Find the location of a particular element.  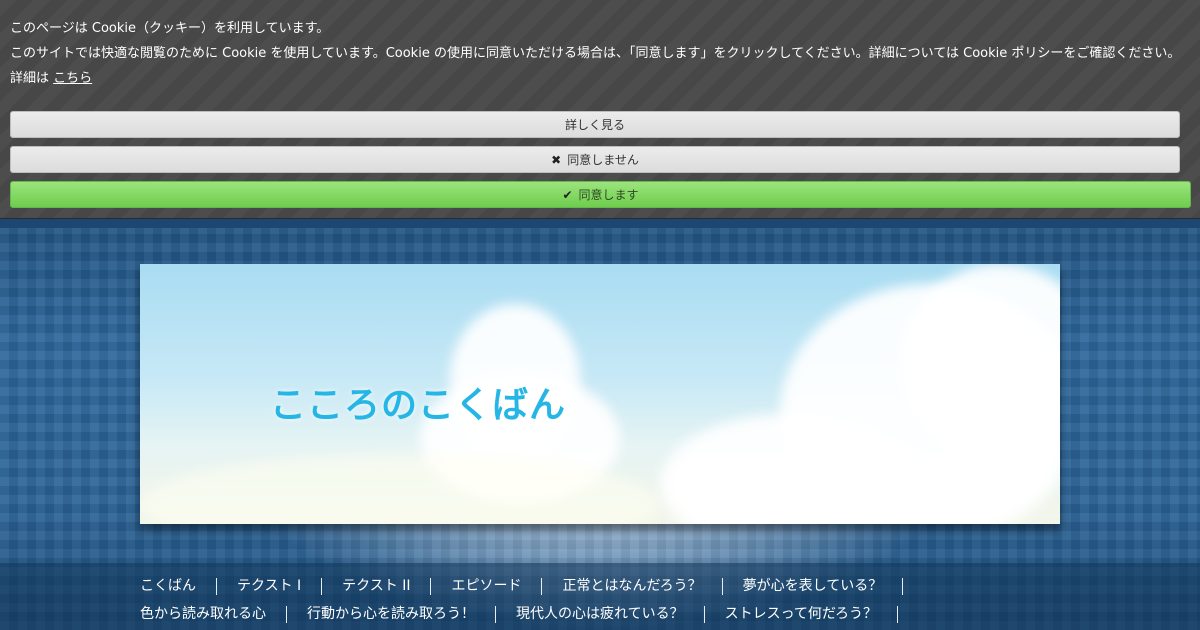

cookie-details: 詳細は こちら is located at coordinates (51, 76).